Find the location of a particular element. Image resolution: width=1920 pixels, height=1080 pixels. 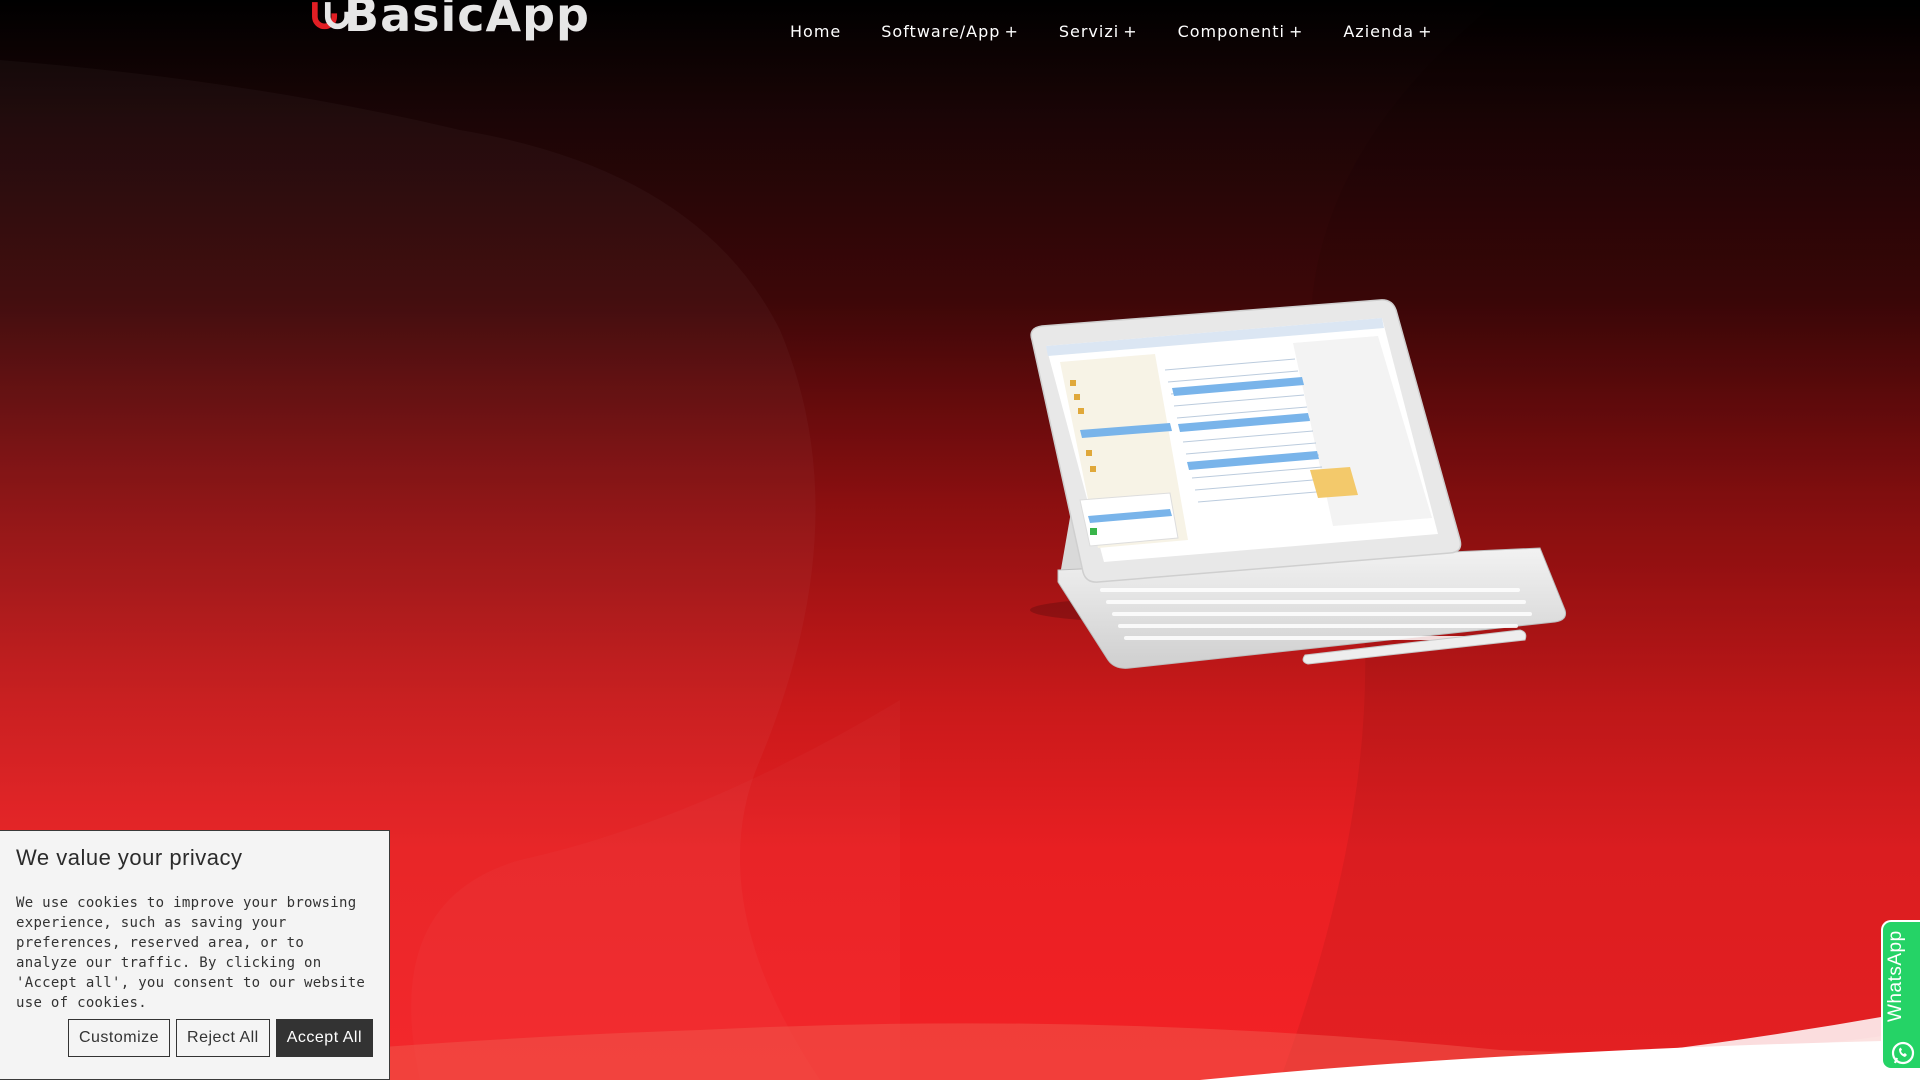

nav-servizi: Servizi + is located at coordinates (1098, 31).